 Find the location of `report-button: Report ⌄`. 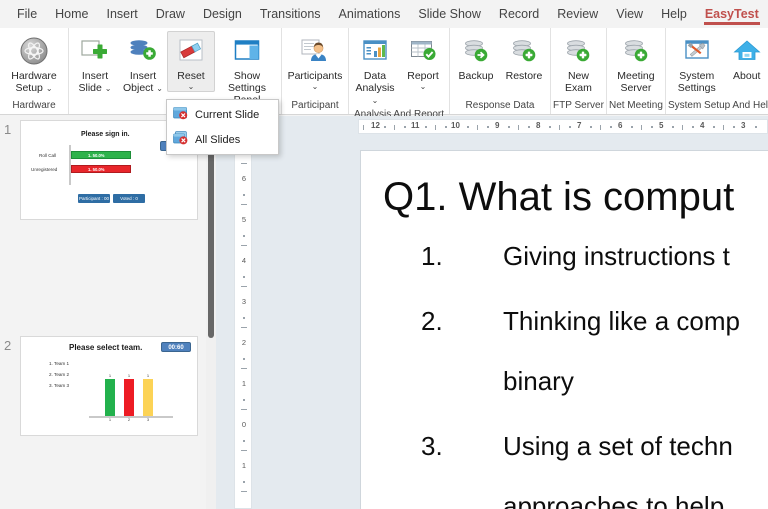

report-button: Report ⌄ is located at coordinates (423, 61).